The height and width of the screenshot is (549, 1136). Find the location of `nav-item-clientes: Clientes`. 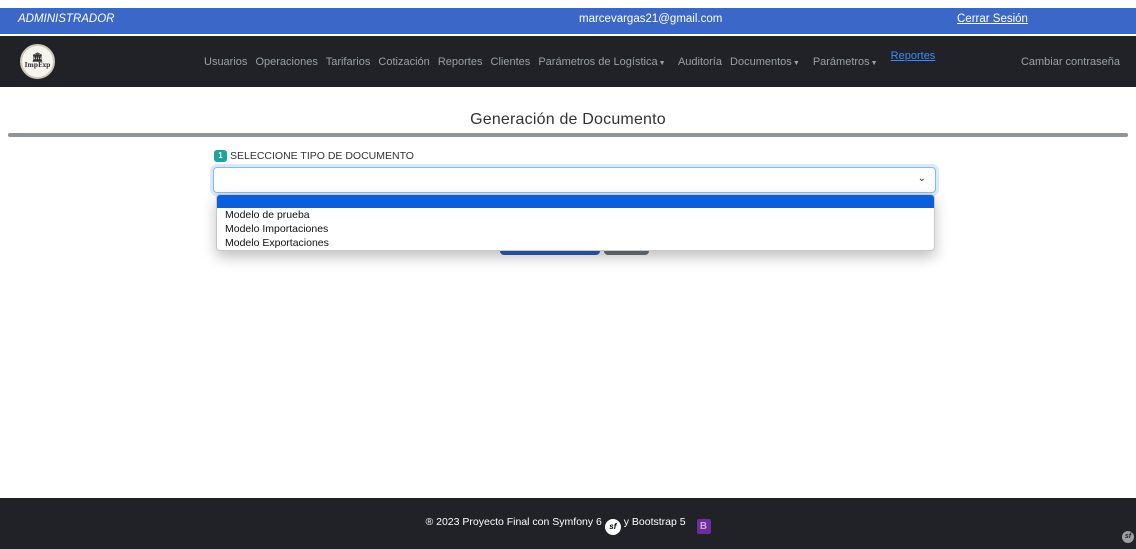

nav-item-clientes: Clientes is located at coordinates (511, 62).